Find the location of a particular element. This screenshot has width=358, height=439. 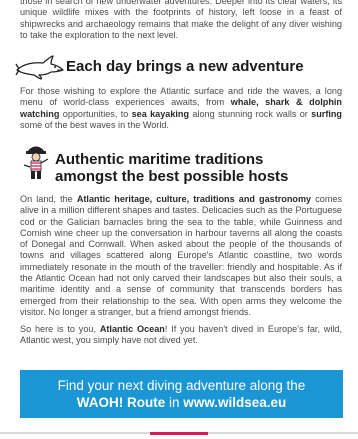

wildsea-link: www.wildsea.eu is located at coordinates (234, 402).